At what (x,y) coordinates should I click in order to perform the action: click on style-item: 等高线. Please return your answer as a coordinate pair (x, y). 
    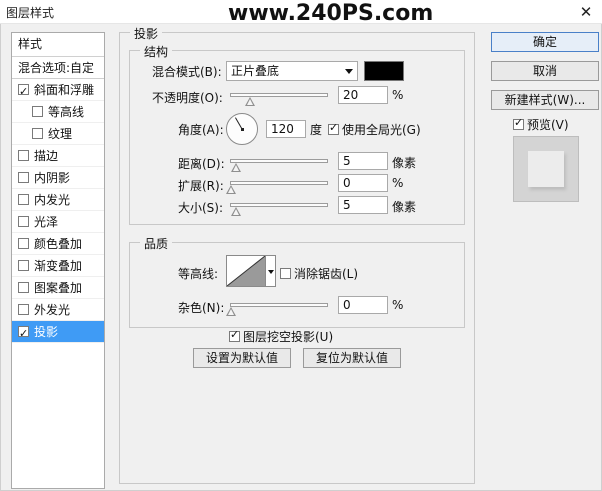
    Looking at the image, I should click on (58, 112).